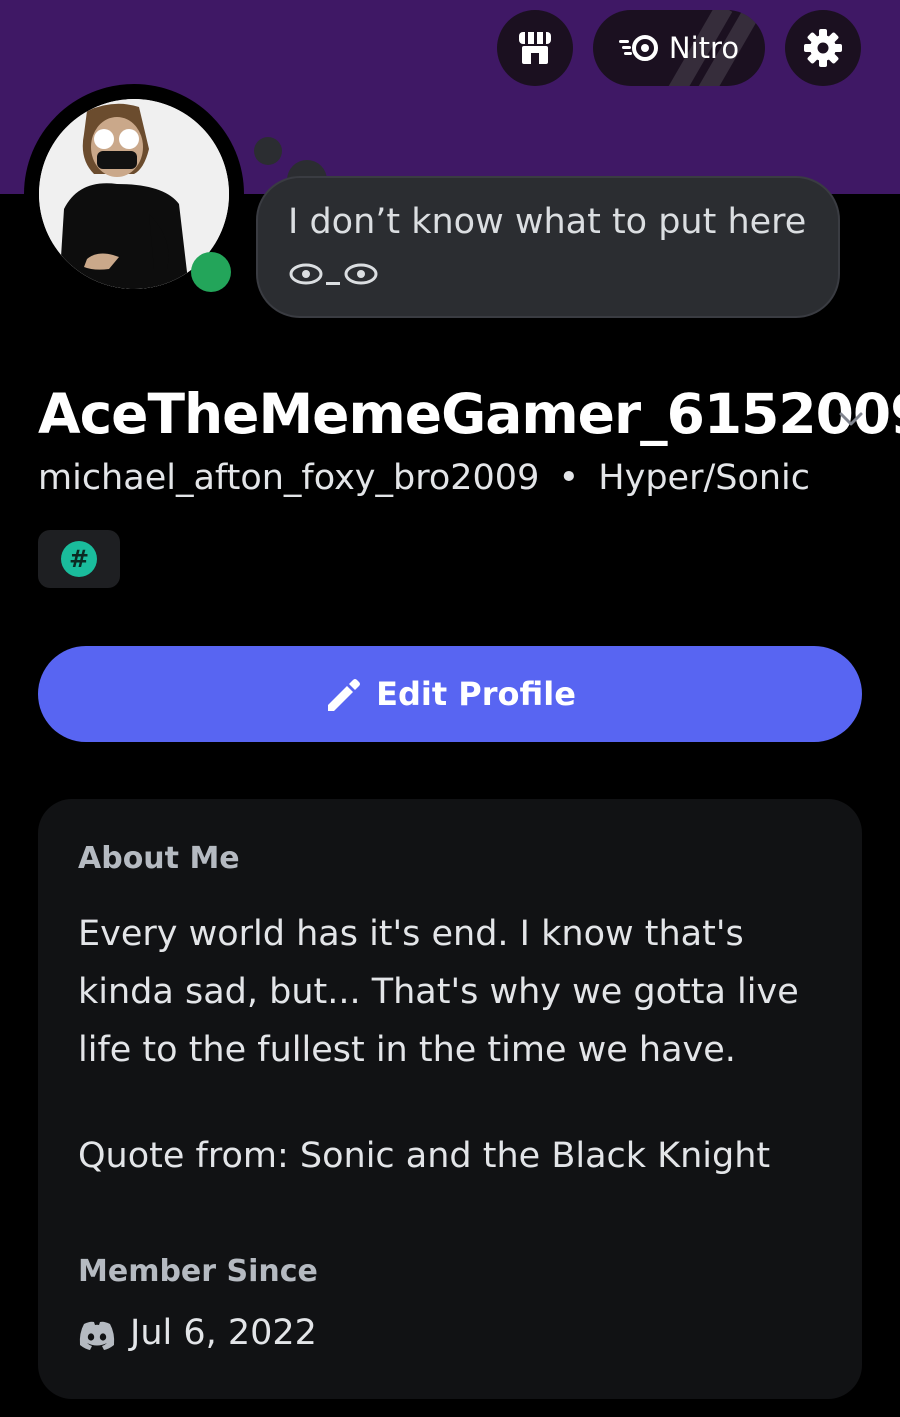 The width and height of the screenshot is (900, 1417). Describe the element at coordinates (704, 48) in the screenshot. I see `nitro-label: Nitro` at that location.